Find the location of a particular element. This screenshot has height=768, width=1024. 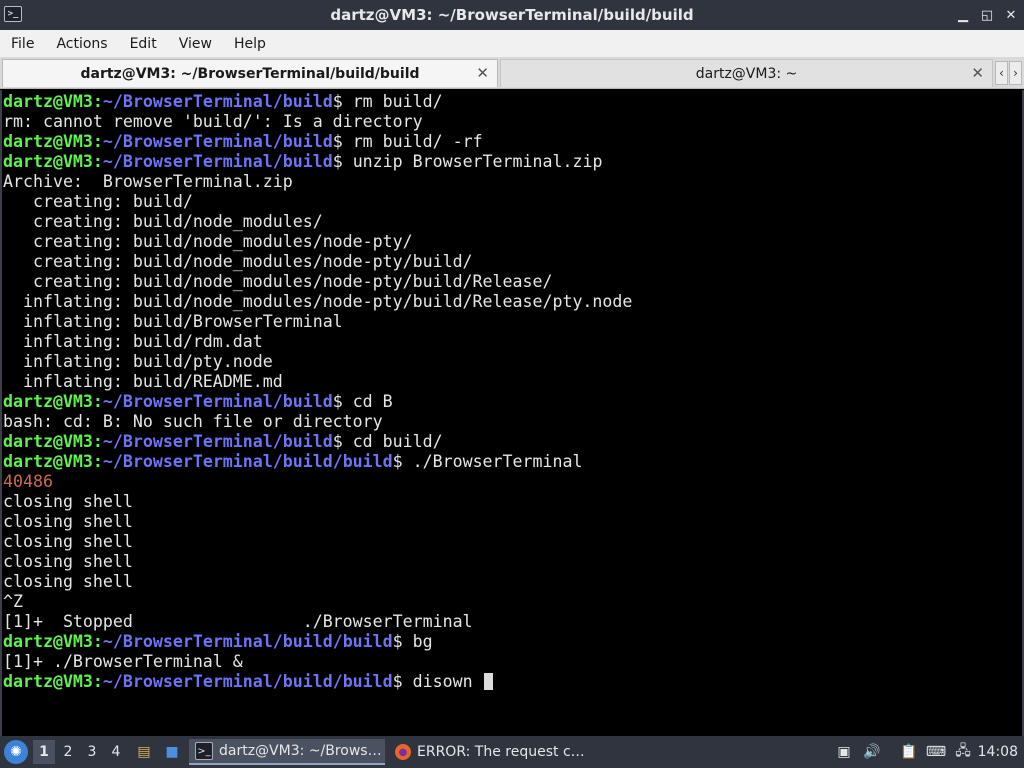

minimize-button: ▁ is located at coordinates (963, 15).